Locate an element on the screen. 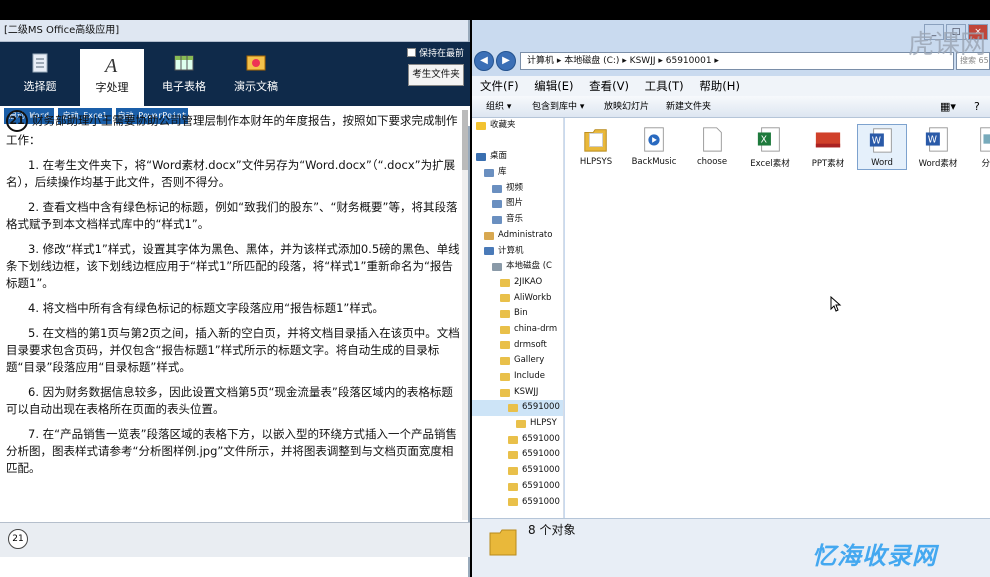  tree-item: 2JIKAO is located at coordinates (517, 283).